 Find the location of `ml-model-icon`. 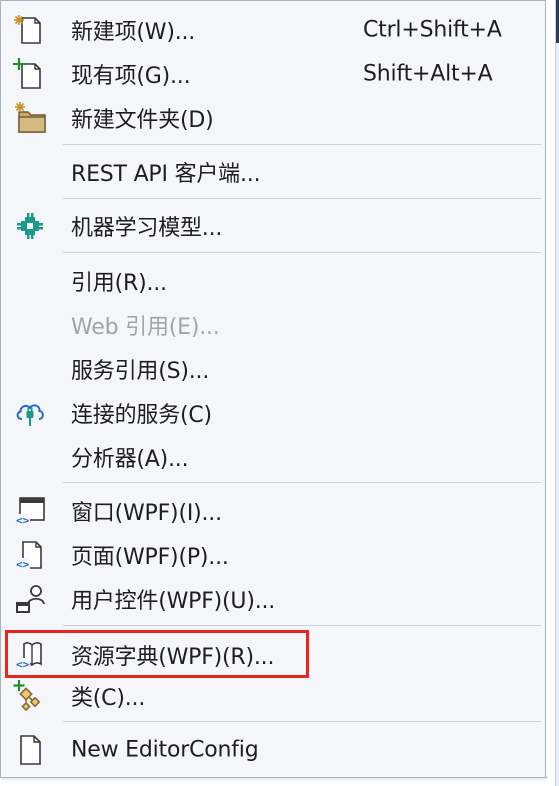

ml-model-icon is located at coordinates (30, 226).